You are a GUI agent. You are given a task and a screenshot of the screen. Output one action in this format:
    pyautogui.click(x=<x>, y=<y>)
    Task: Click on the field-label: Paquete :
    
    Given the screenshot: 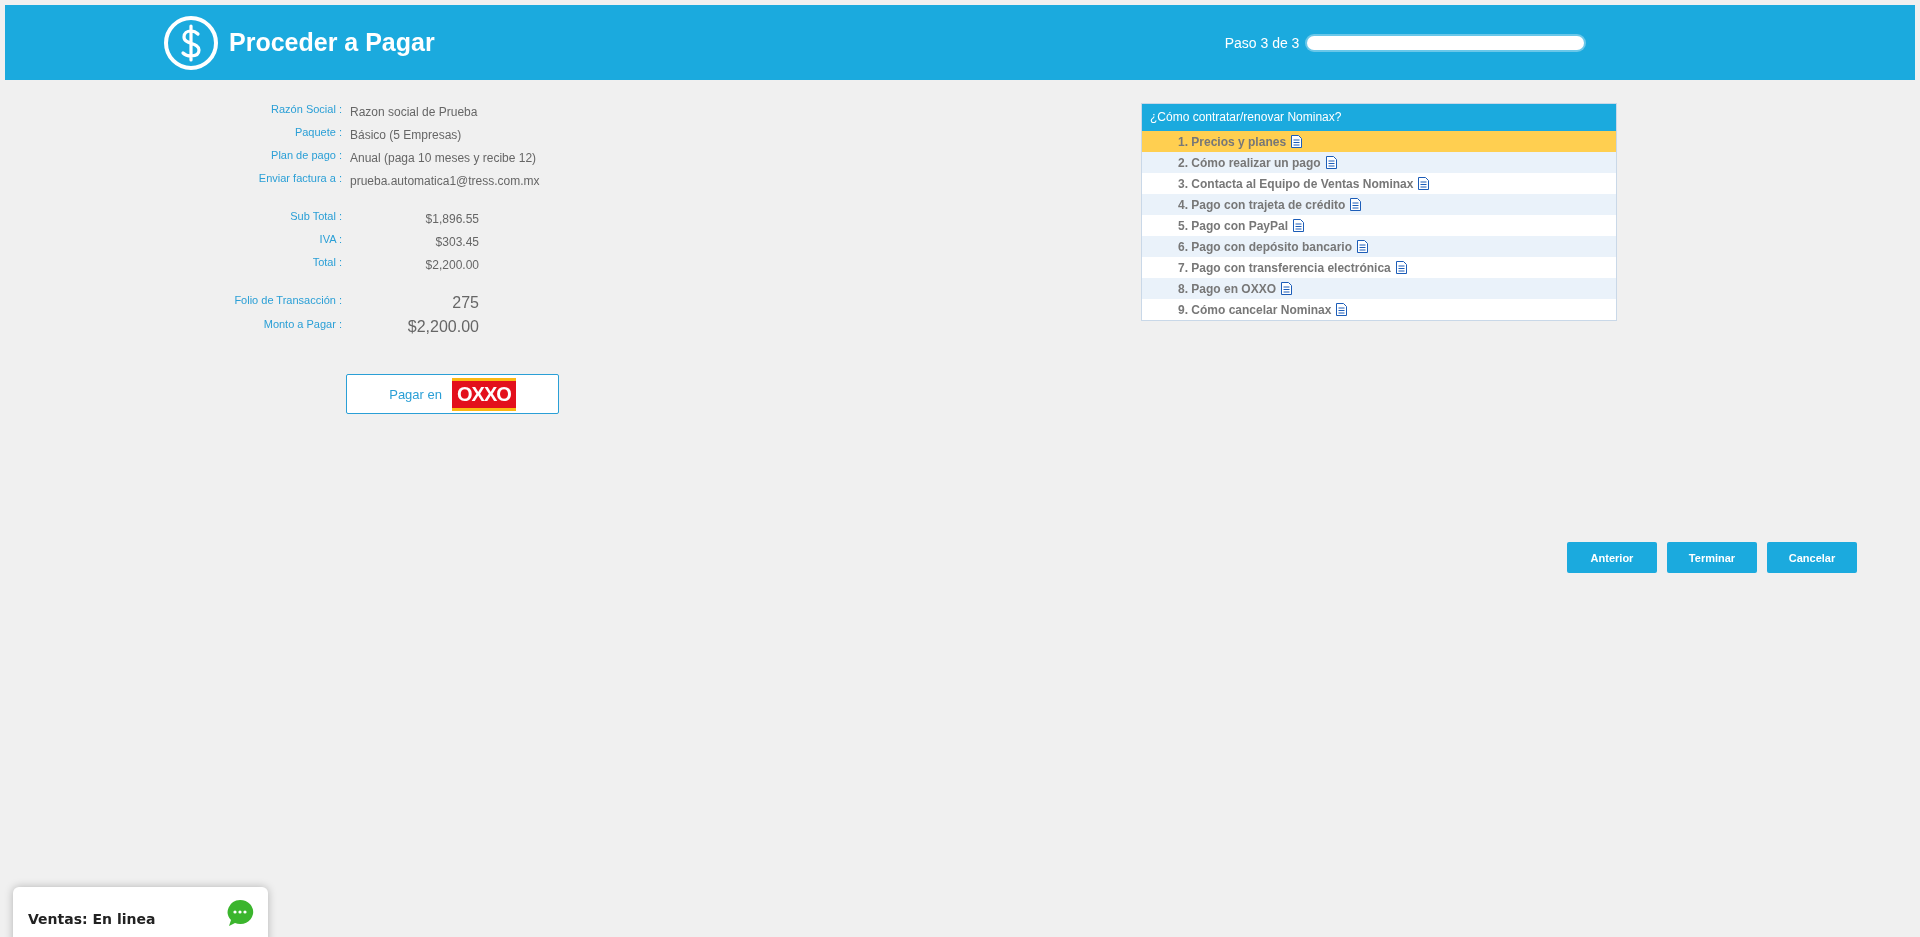 What is the action you would take?
    pyautogui.click(x=317, y=132)
    